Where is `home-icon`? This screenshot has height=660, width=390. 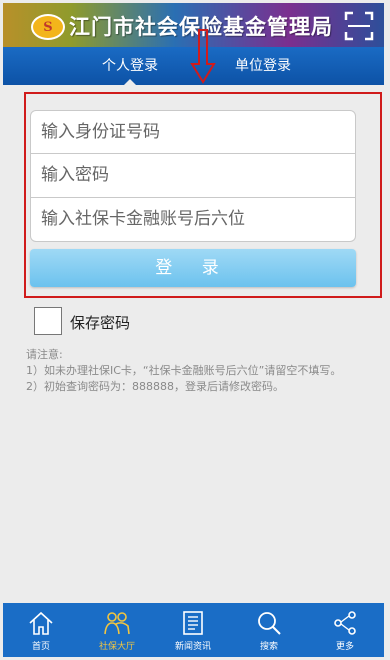 home-icon is located at coordinates (41, 623).